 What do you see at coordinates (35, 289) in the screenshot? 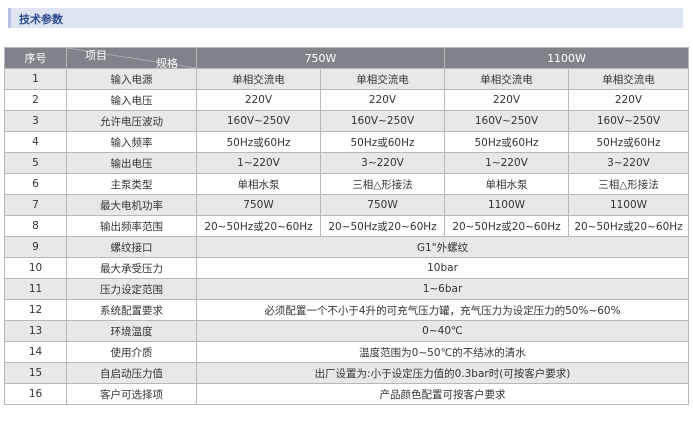
I see `row-number: 11` at bounding box center [35, 289].